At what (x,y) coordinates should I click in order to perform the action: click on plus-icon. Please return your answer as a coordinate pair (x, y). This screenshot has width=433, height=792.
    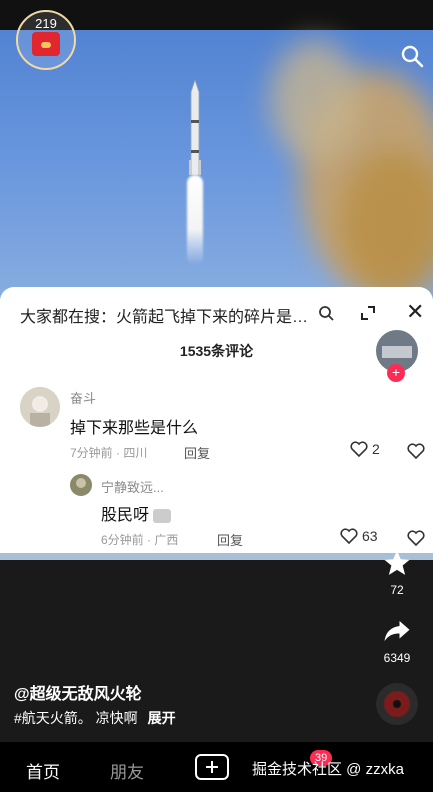
    Looking at the image, I should click on (212, 767).